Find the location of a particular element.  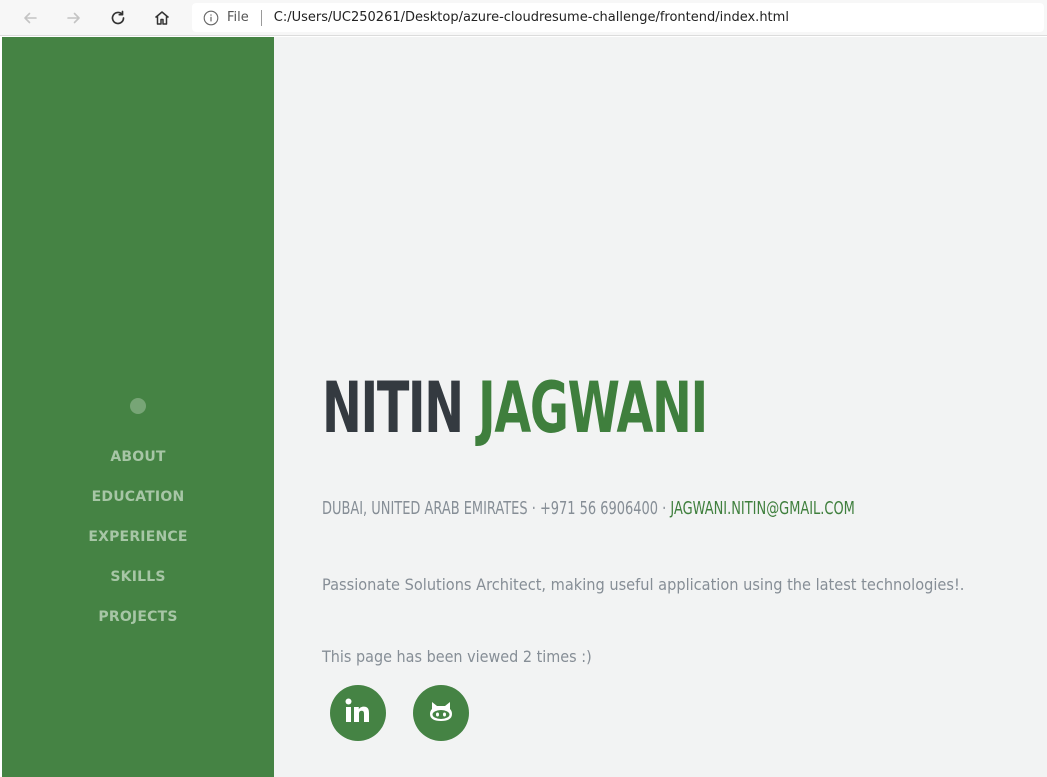

avatar is located at coordinates (138, 406).